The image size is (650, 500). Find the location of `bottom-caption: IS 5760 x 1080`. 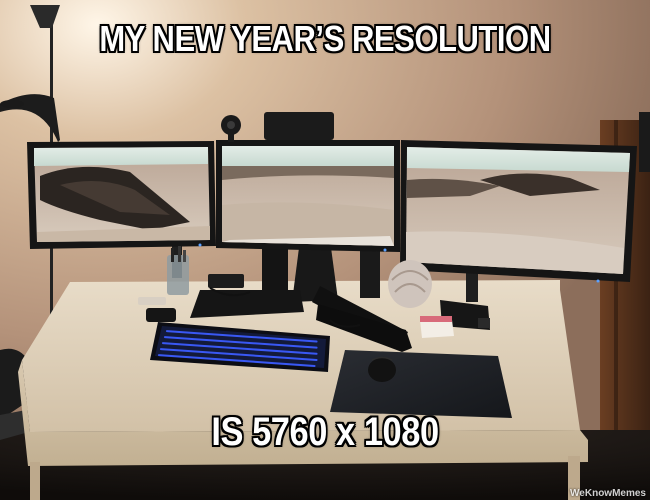

bottom-caption: IS 5760 x 1080 is located at coordinates (325, 432).